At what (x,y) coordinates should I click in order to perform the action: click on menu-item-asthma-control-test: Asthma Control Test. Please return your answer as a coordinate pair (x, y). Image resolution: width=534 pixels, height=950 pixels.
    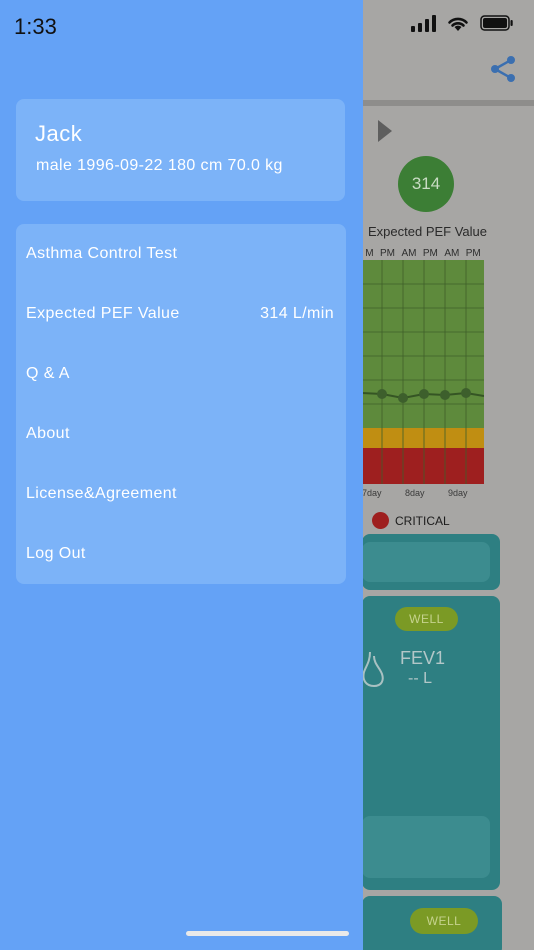
    Looking at the image, I should click on (181, 254).